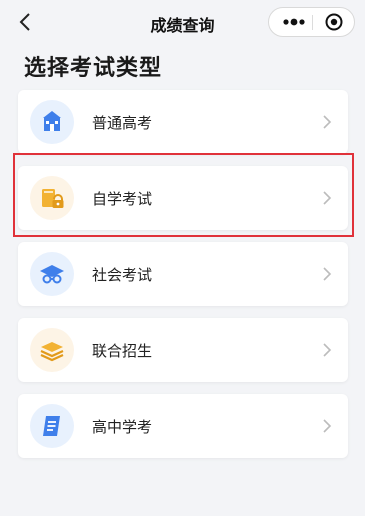 The image size is (365, 516). I want to click on section-heading: 选择考试类型, so click(93, 68).